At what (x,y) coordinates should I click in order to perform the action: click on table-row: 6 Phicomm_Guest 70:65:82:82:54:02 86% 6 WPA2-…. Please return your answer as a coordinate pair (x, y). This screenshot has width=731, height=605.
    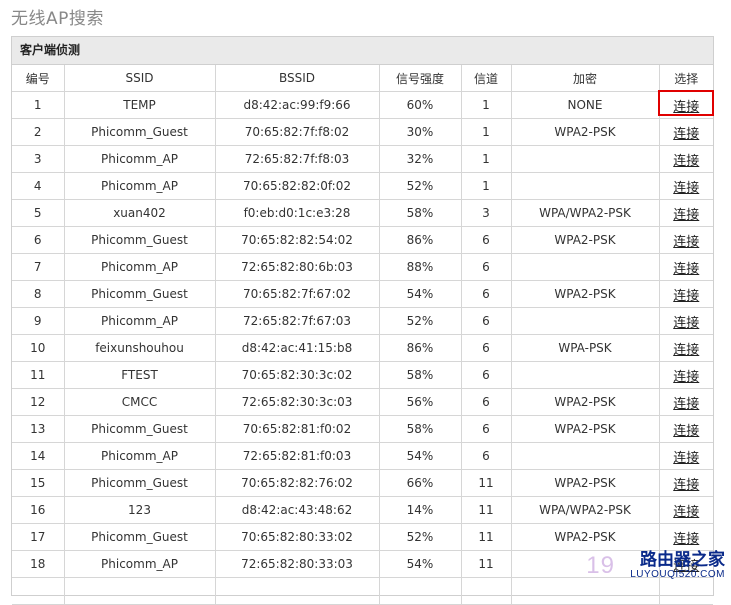
    Looking at the image, I should click on (362, 240).